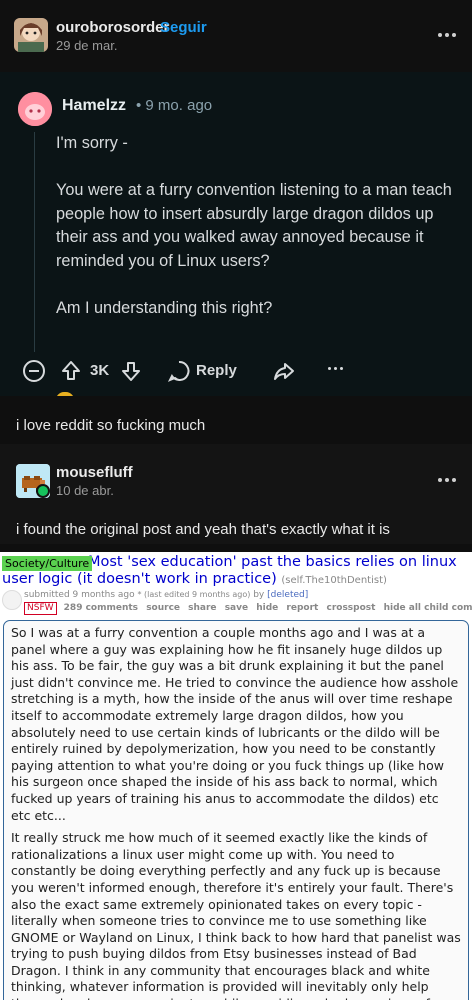 This screenshot has width=472, height=1000. Describe the element at coordinates (101, 608) in the screenshot. I see `action-comments: 289 comments` at that location.